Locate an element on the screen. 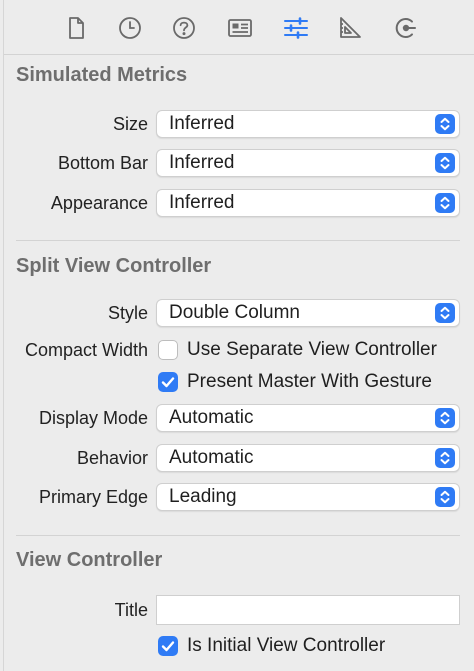 This screenshot has height=671, width=474. primary-edge-label: Primary Edge is located at coordinates (93, 497).